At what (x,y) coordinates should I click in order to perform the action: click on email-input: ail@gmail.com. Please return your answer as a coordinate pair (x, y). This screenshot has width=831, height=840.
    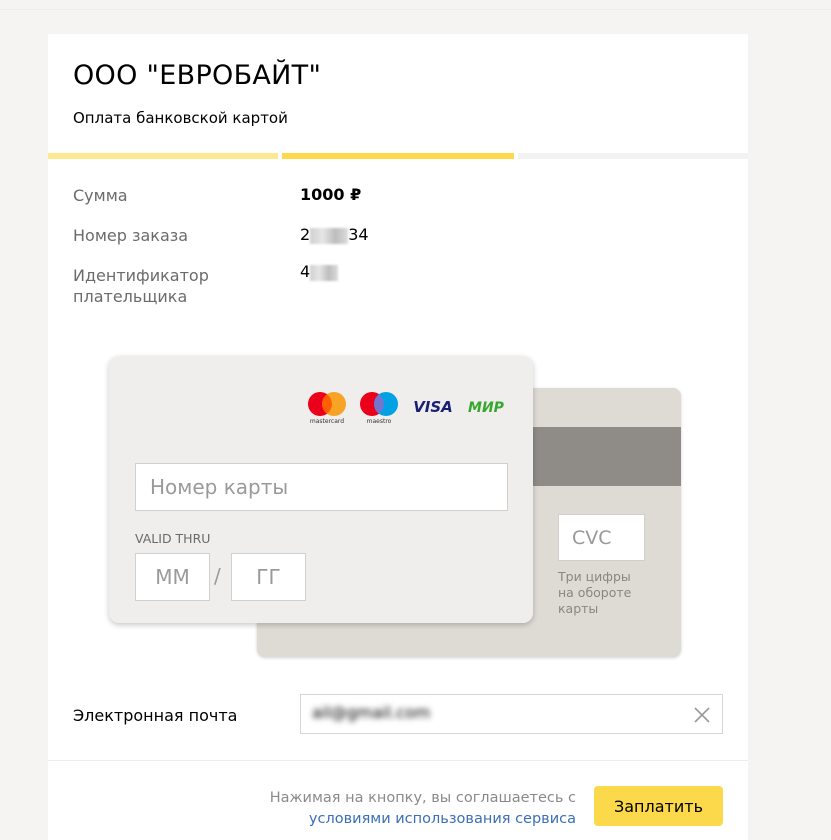
    Looking at the image, I should click on (511, 714).